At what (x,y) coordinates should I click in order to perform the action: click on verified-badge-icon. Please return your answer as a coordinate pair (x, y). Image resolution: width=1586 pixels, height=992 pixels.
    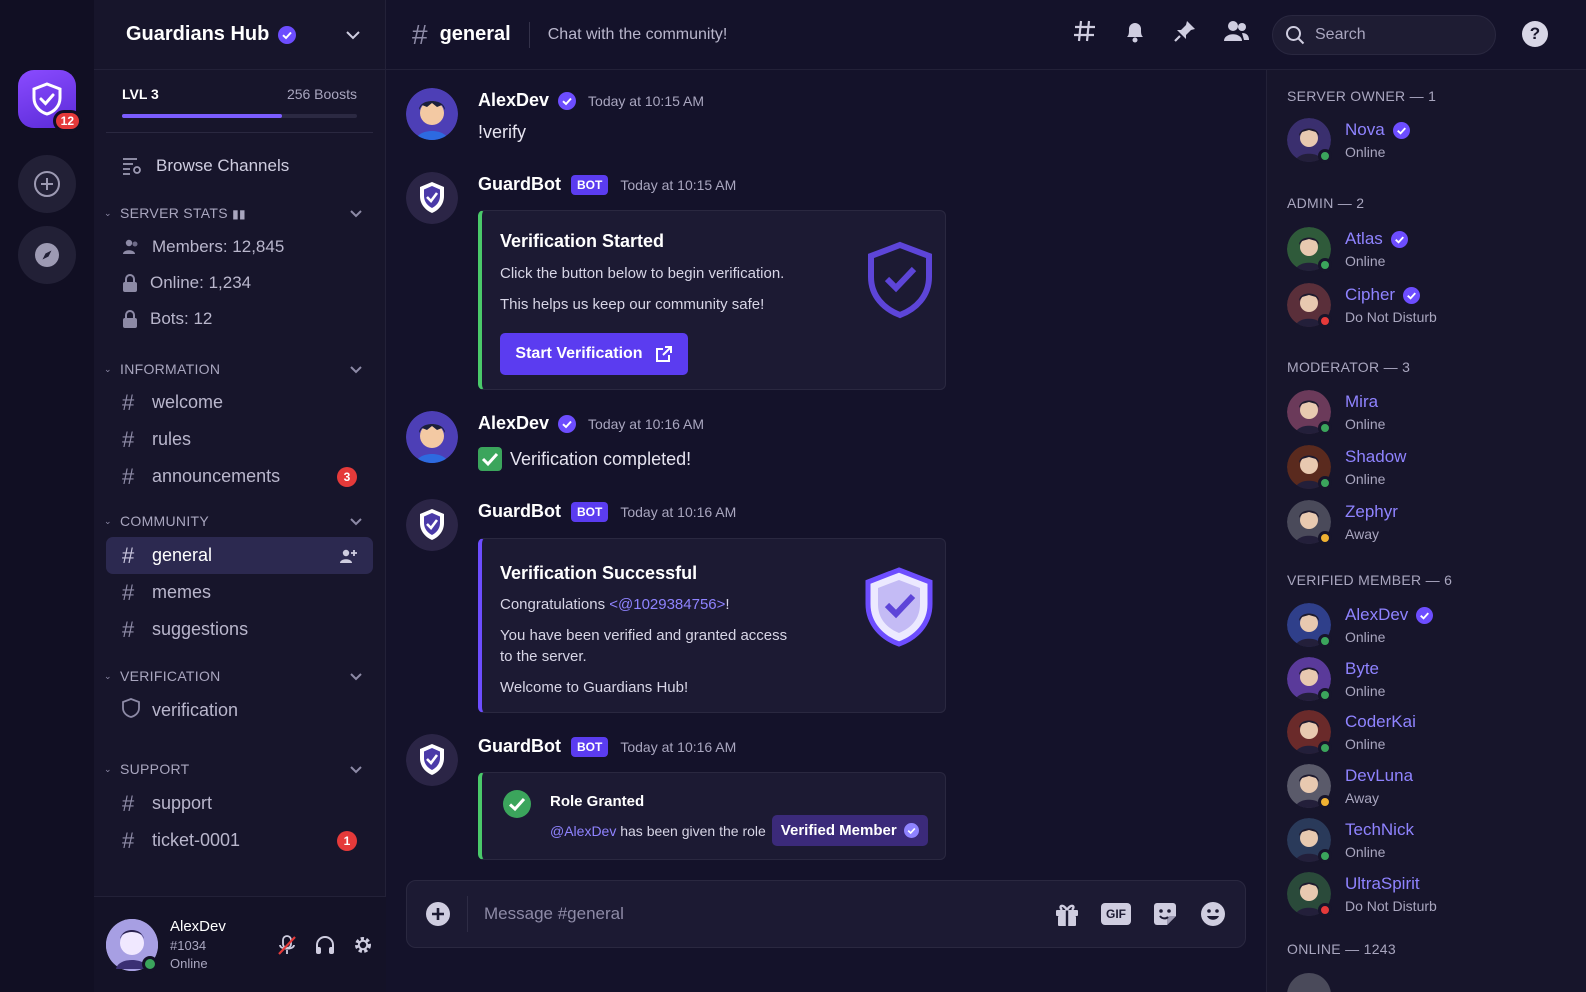
    Looking at the image, I should click on (1412, 295).